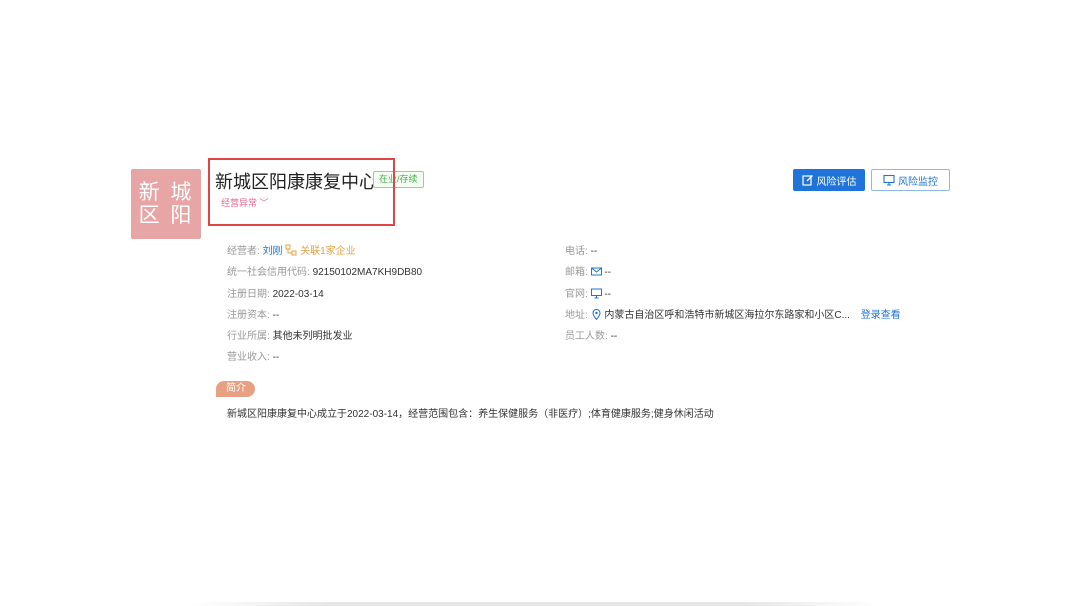  Describe the element at coordinates (596, 314) in the screenshot. I see `location-pin-icon` at that location.